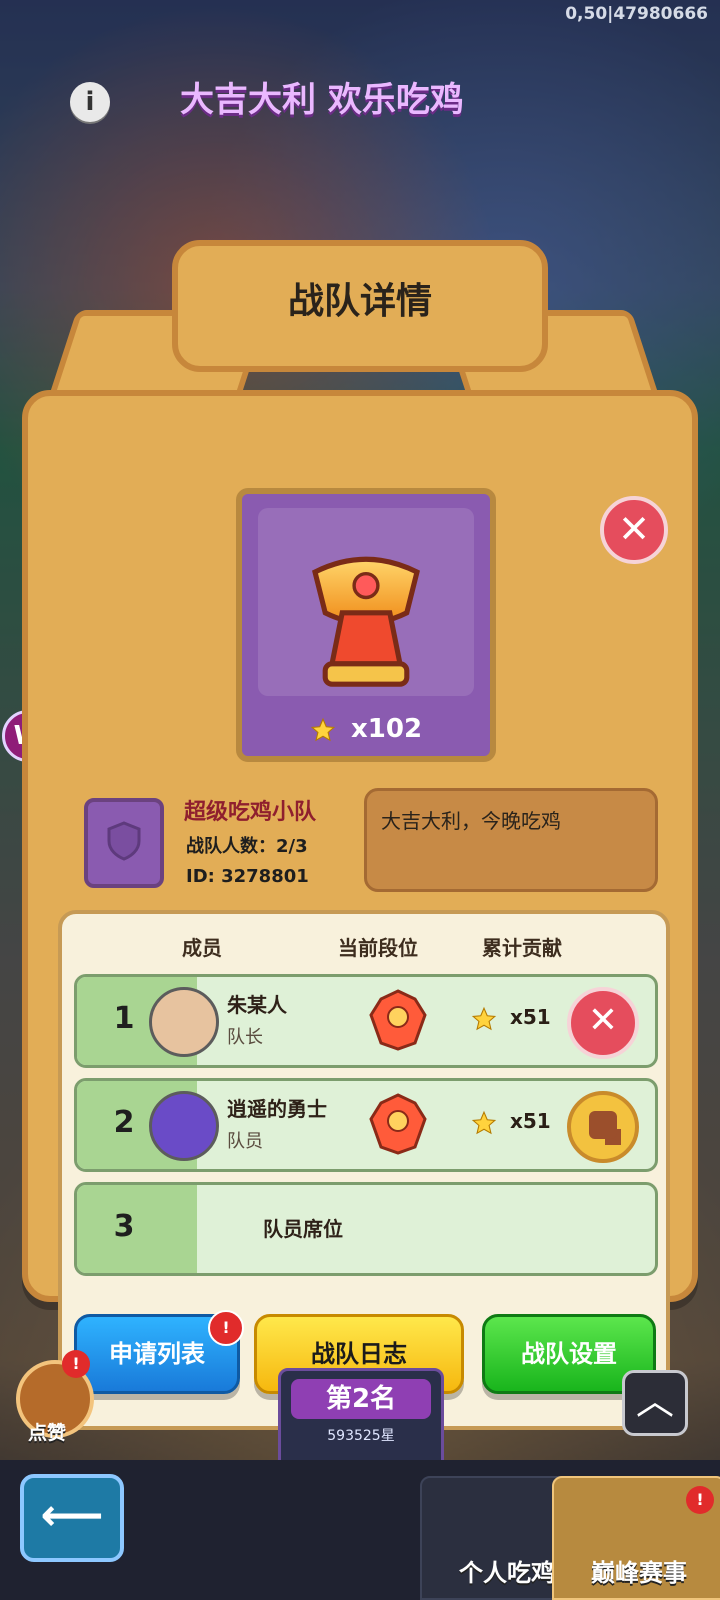 Image resolution: width=720 pixels, height=1600 pixels. Describe the element at coordinates (603, 1023) in the screenshot. I see `kick-member-close-icon: ✕` at that location.